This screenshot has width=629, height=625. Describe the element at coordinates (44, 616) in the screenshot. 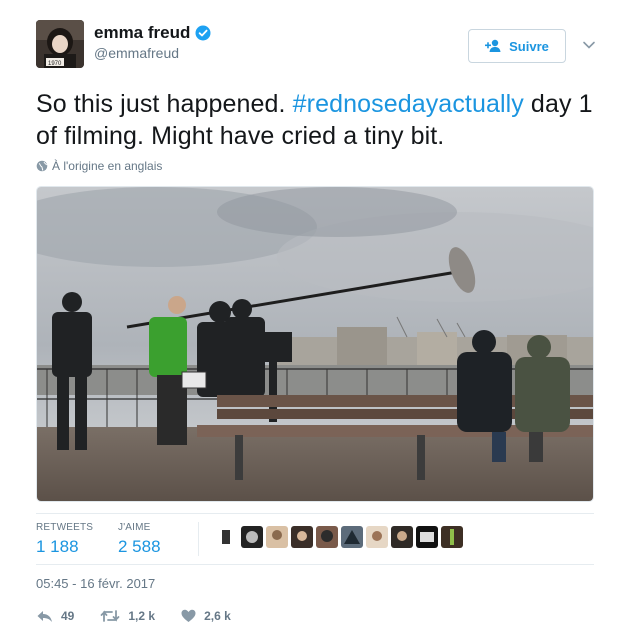

I see `reply-icon` at that location.